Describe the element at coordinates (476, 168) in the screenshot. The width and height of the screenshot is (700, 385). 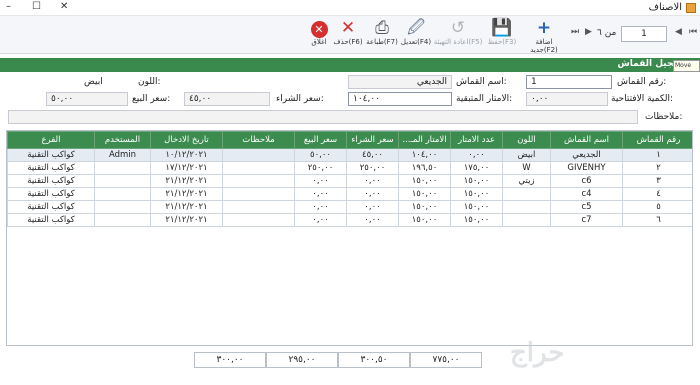
I see `cell: ١٧٥,٠٠` at that location.